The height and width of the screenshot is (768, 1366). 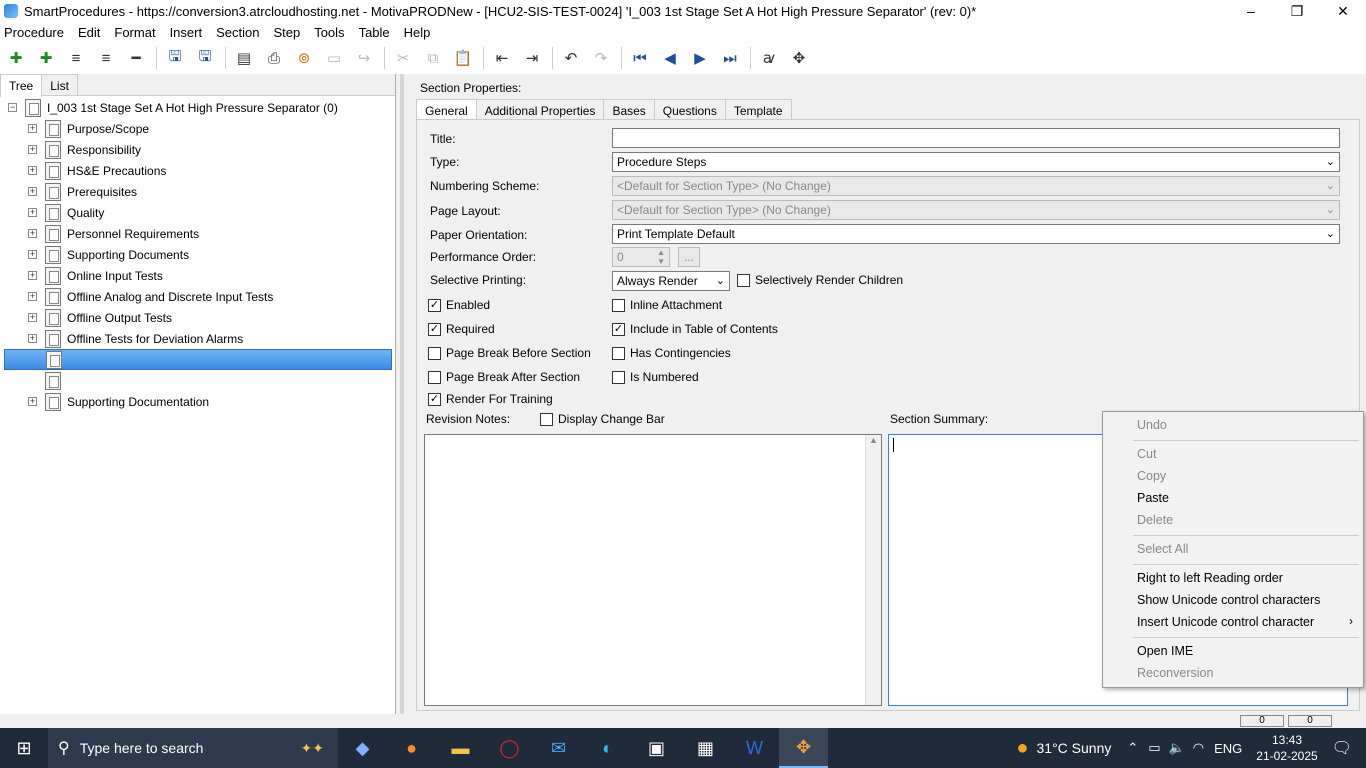 What do you see at coordinates (1342, 748) in the screenshot?
I see `notification-icon: 🗨` at bounding box center [1342, 748].